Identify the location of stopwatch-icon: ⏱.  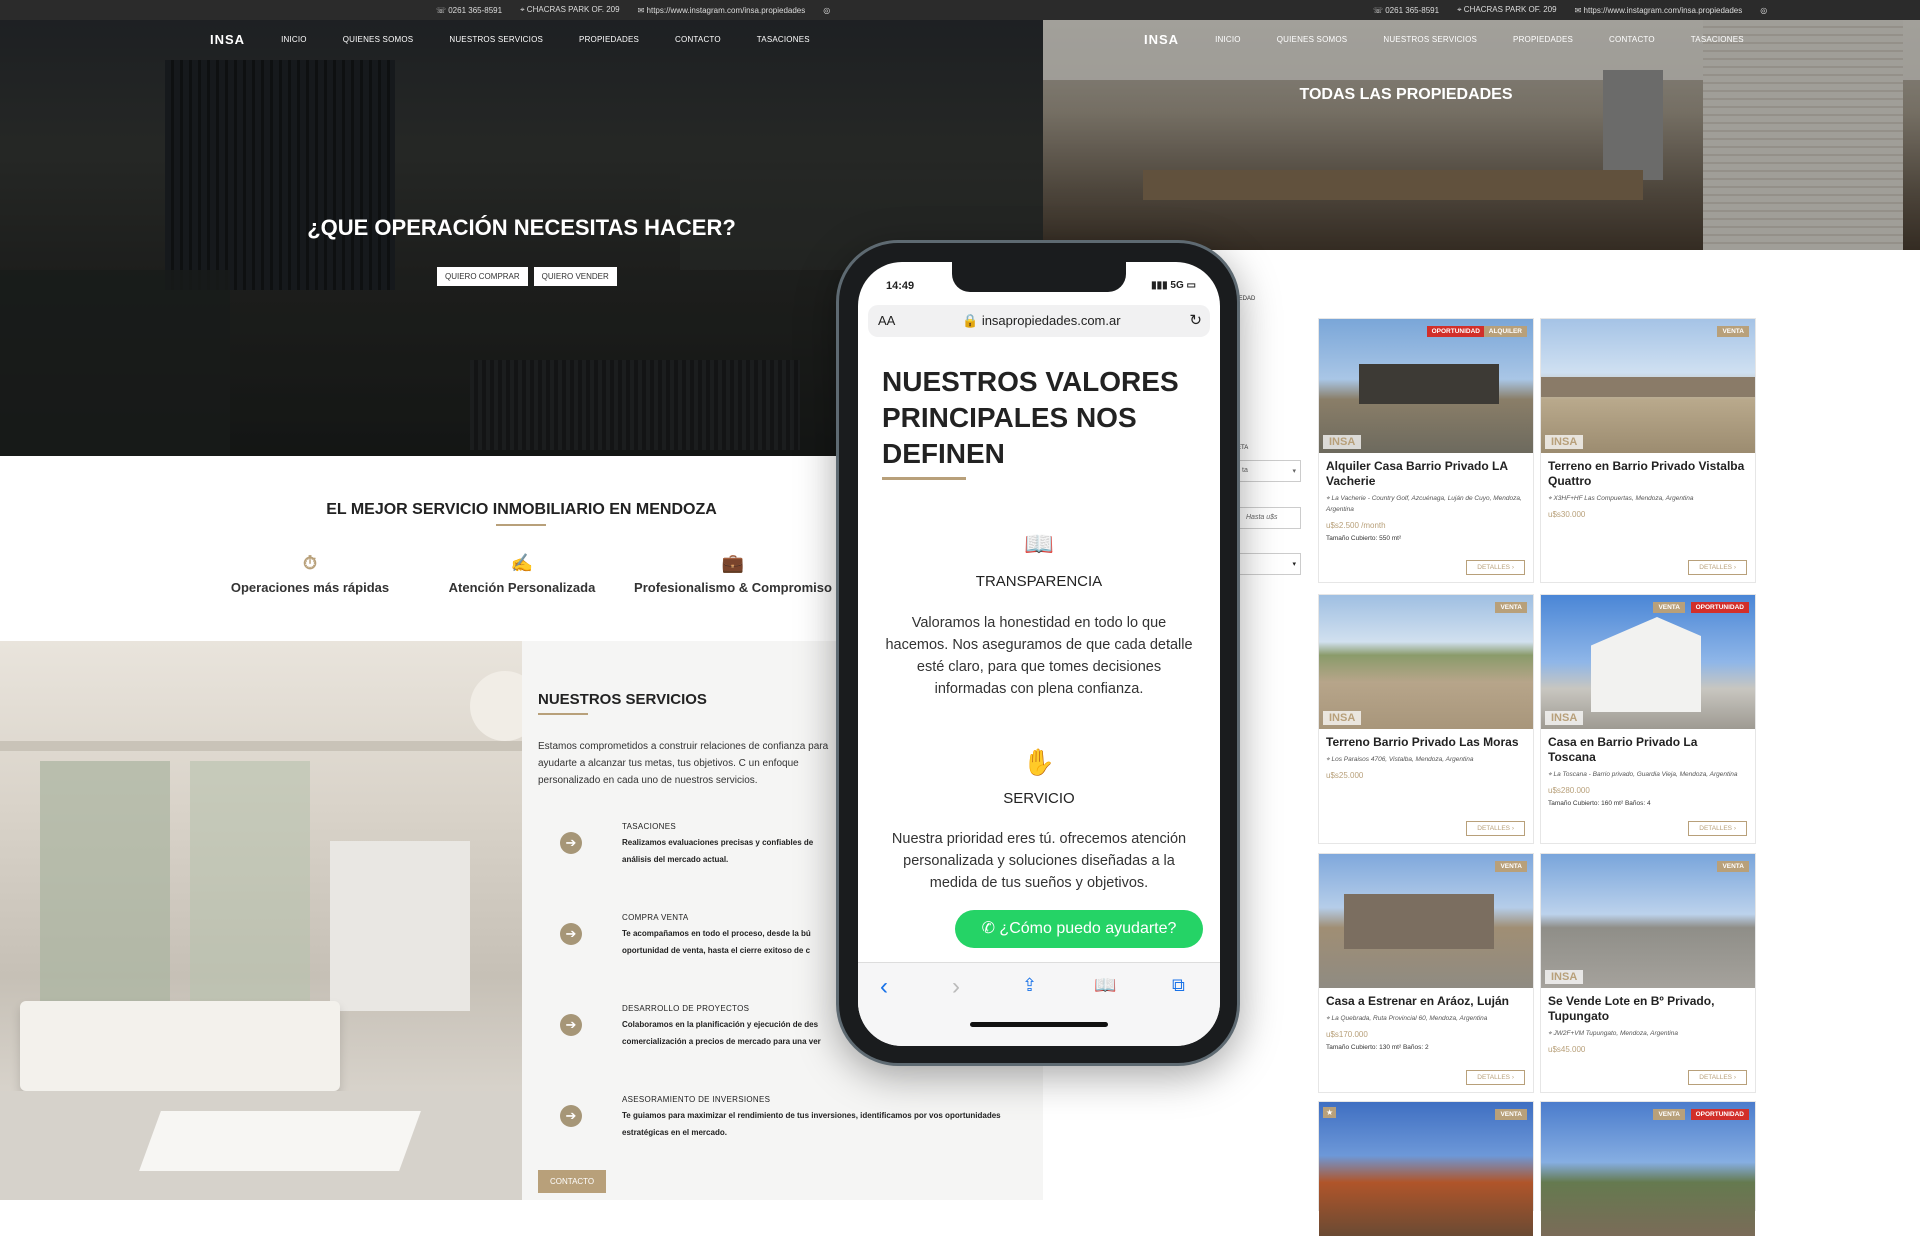
(310, 563).